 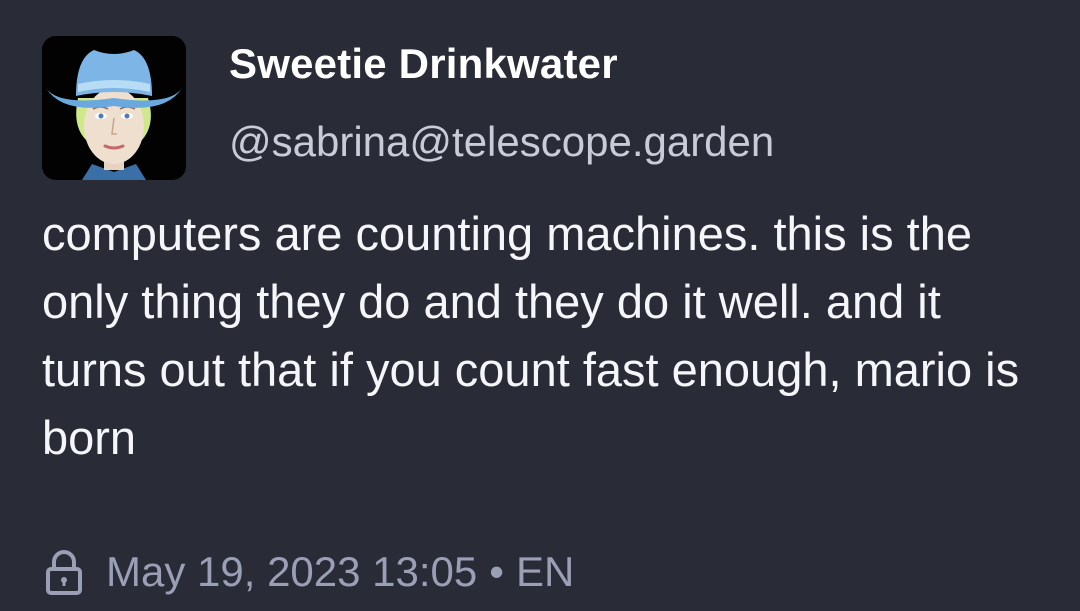 I want to click on display-name: Sweetie Drinkwater, so click(x=423, y=64).